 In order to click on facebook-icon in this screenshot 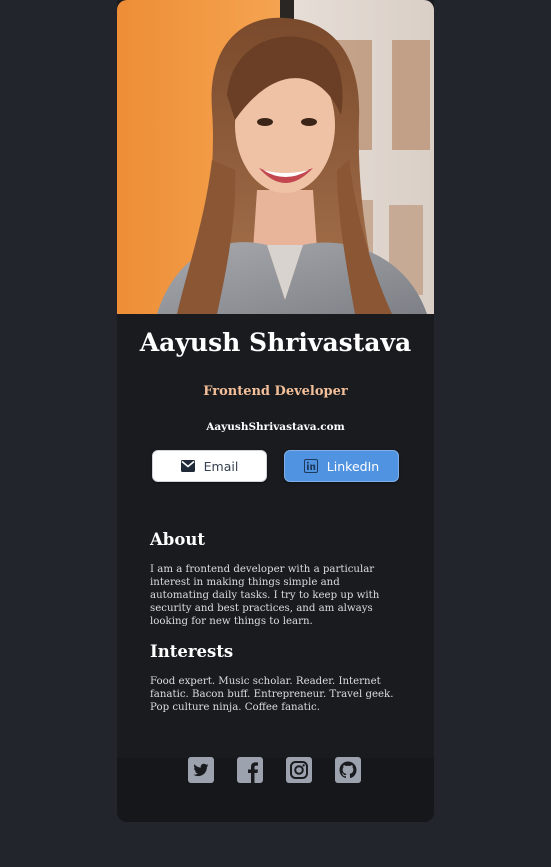, I will do `click(250, 770)`.